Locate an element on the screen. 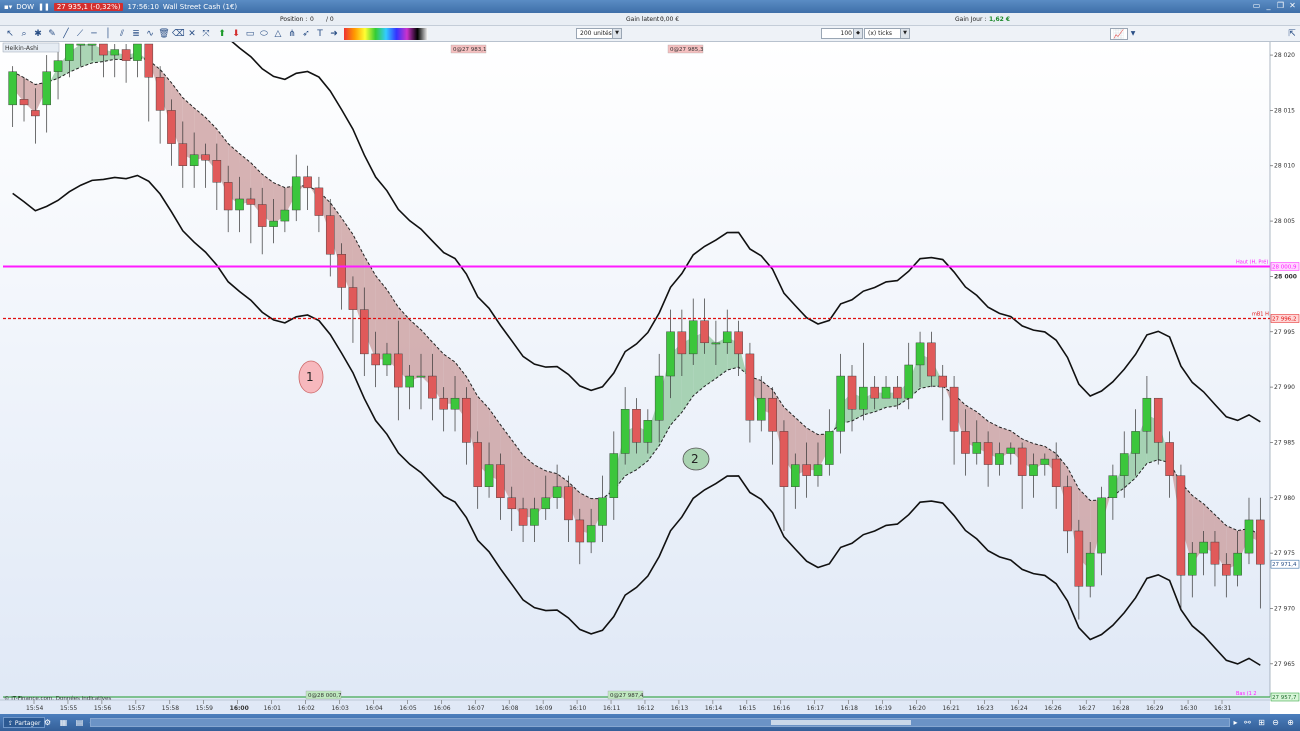 The height and width of the screenshot is (731, 1300). order-label: 0@28 000,7 is located at coordinates (325, 696).